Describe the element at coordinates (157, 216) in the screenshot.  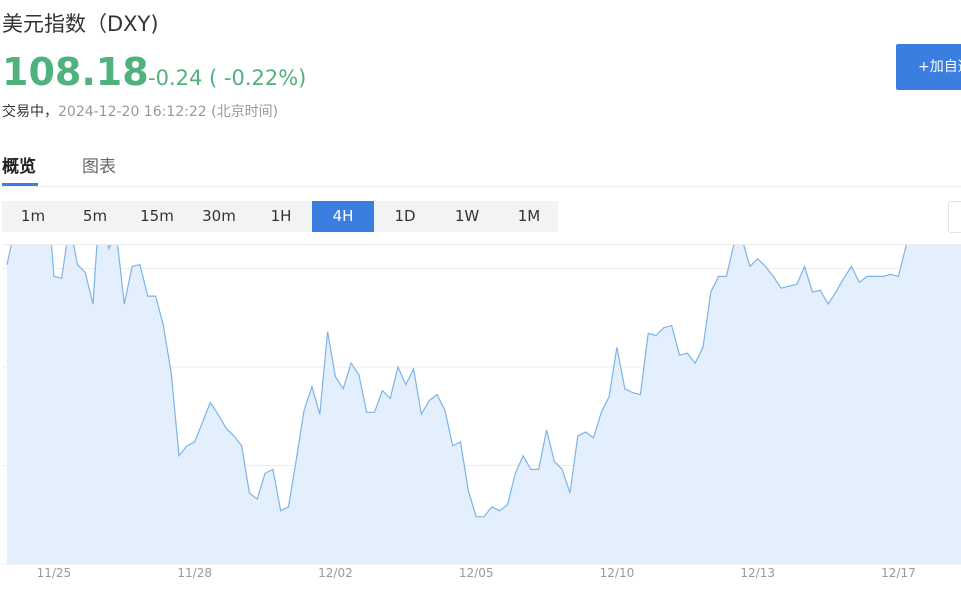
I see `period-15m: 15m` at that location.